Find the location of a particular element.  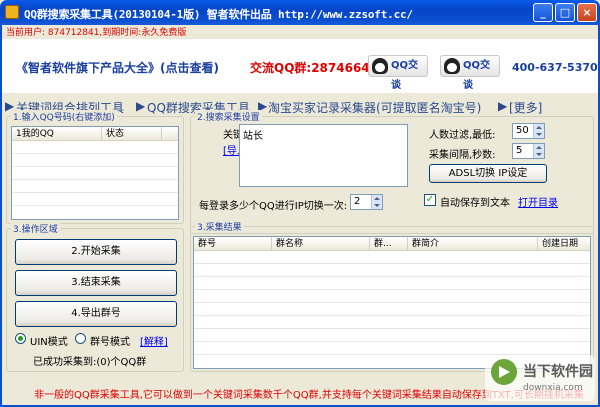

column-group-id: 群号 is located at coordinates (233, 243).